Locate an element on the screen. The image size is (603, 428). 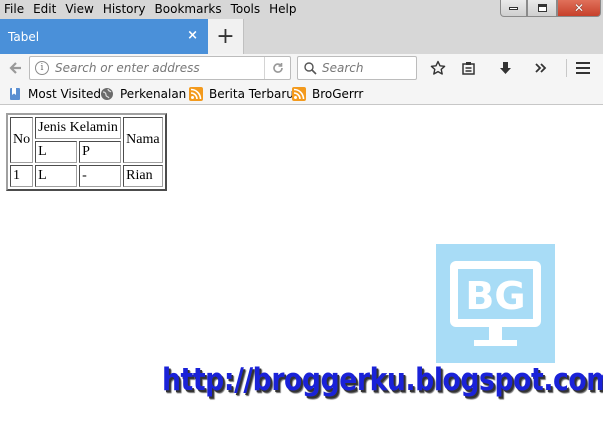
bookmark-brogerrr: BroGerrr is located at coordinates (327, 93).